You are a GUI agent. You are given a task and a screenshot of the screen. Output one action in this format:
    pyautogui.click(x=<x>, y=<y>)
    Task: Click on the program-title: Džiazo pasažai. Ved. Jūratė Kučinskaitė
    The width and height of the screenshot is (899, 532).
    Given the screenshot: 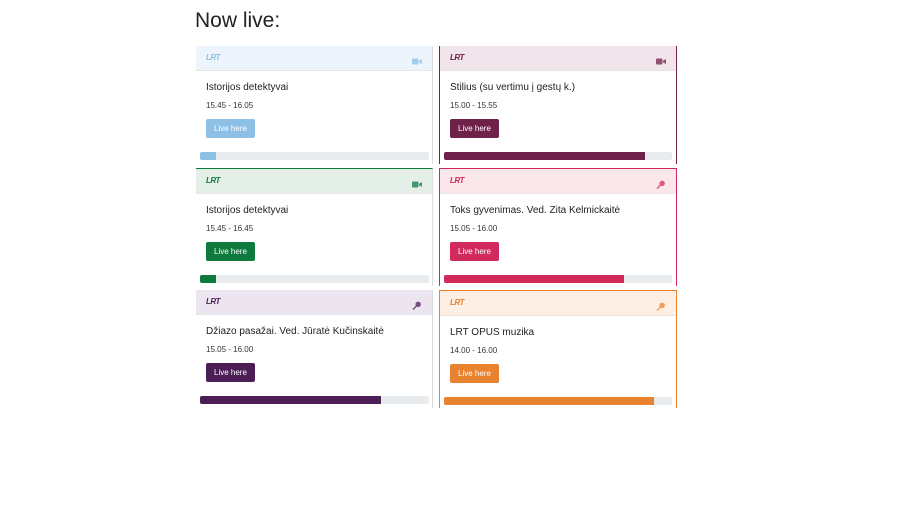 What is the action you would take?
    pyautogui.click(x=295, y=331)
    